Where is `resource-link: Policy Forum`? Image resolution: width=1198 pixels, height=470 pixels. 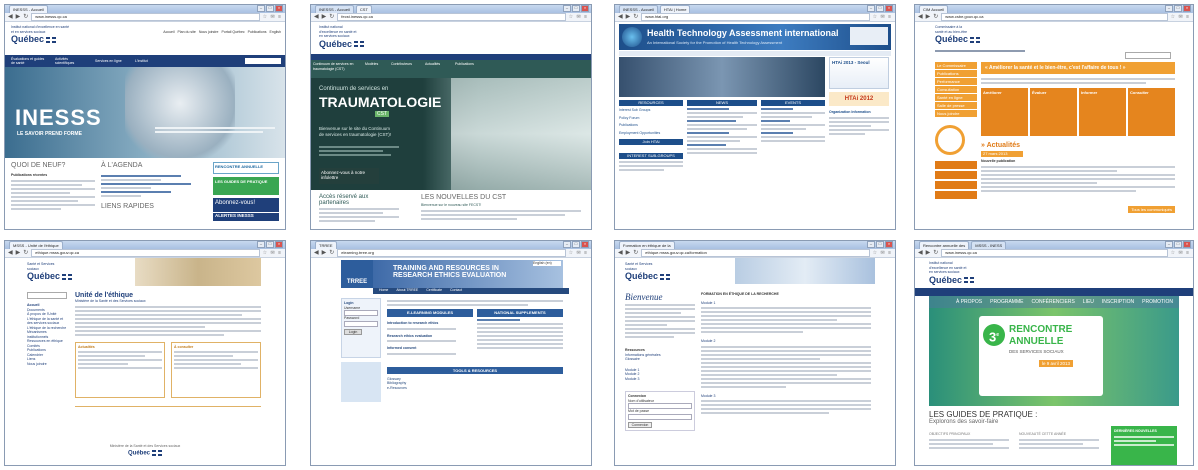 resource-link: Policy Forum is located at coordinates (651, 118).